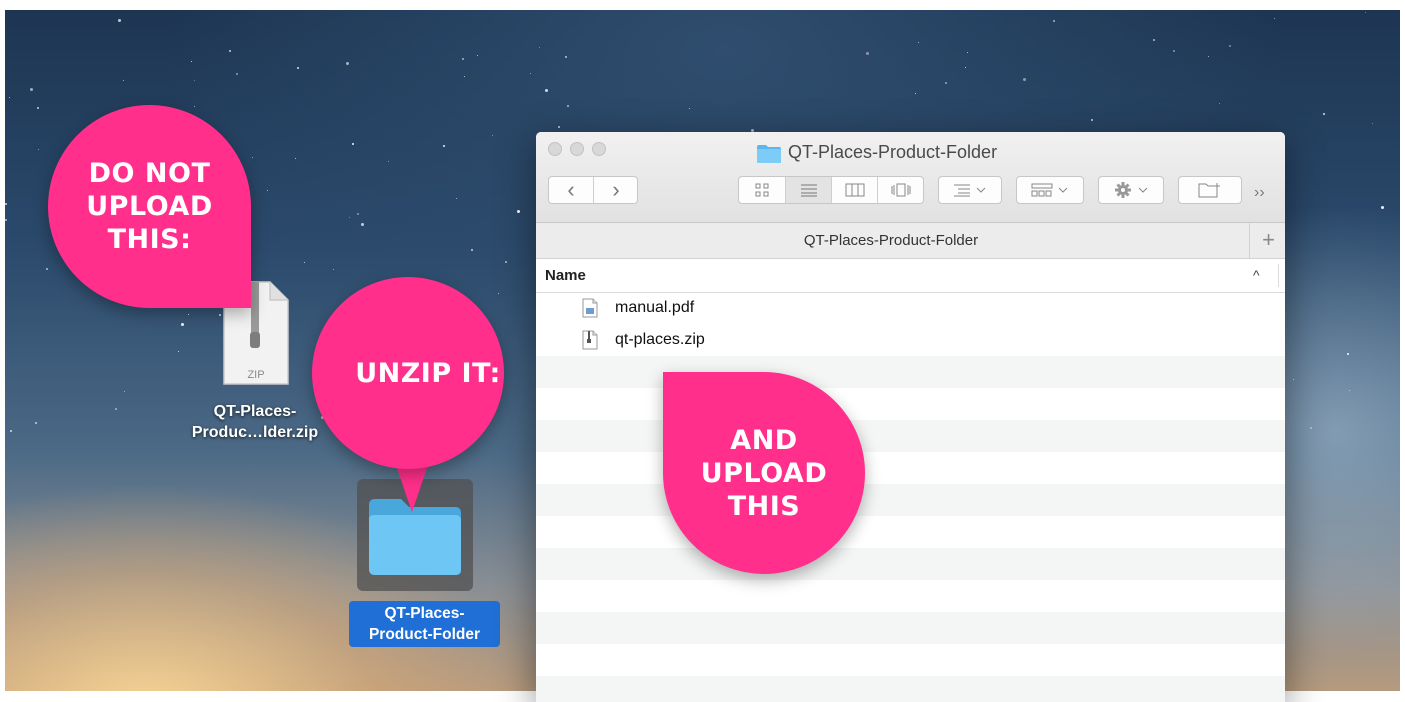 The height and width of the screenshot is (702, 1405). What do you see at coordinates (590, 308) in the screenshot?
I see `pdf-document-icon` at bounding box center [590, 308].